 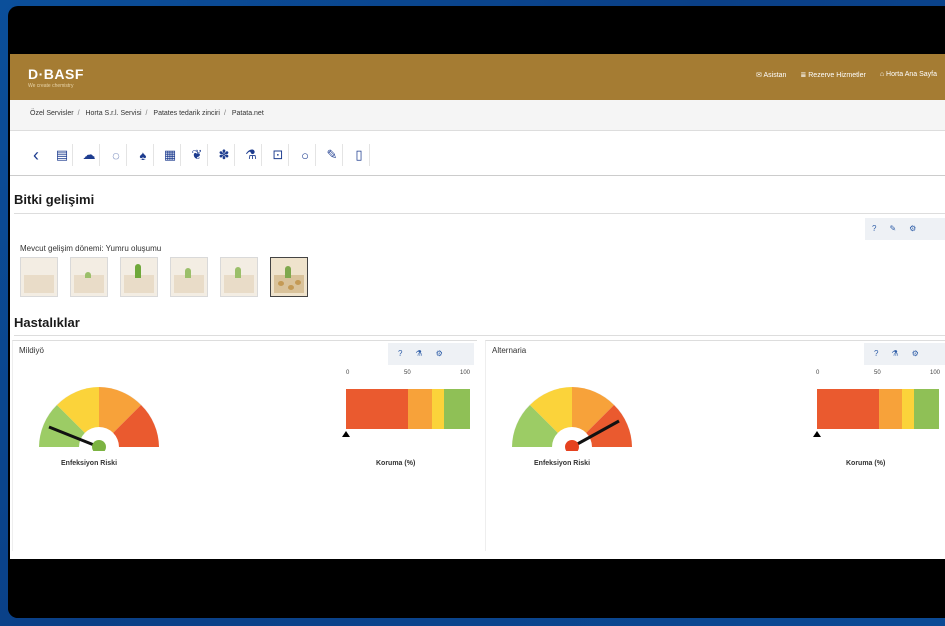 I want to click on nav-home: ⌂ Horta Ana Sayfa, so click(x=908, y=75).